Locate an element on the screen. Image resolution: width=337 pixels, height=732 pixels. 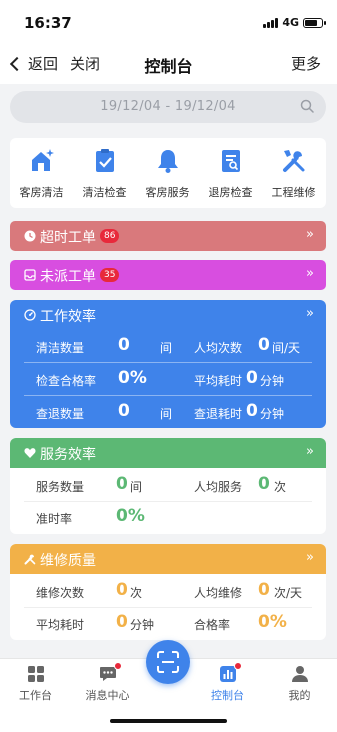
scan-button is located at coordinates (168, 662).